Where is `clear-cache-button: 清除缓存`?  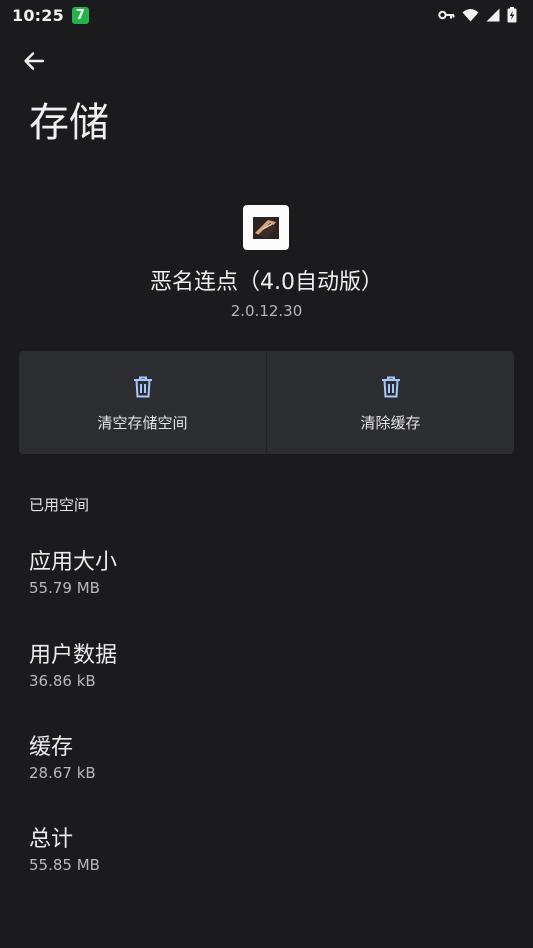 clear-cache-button: 清除缓存 is located at coordinates (390, 402).